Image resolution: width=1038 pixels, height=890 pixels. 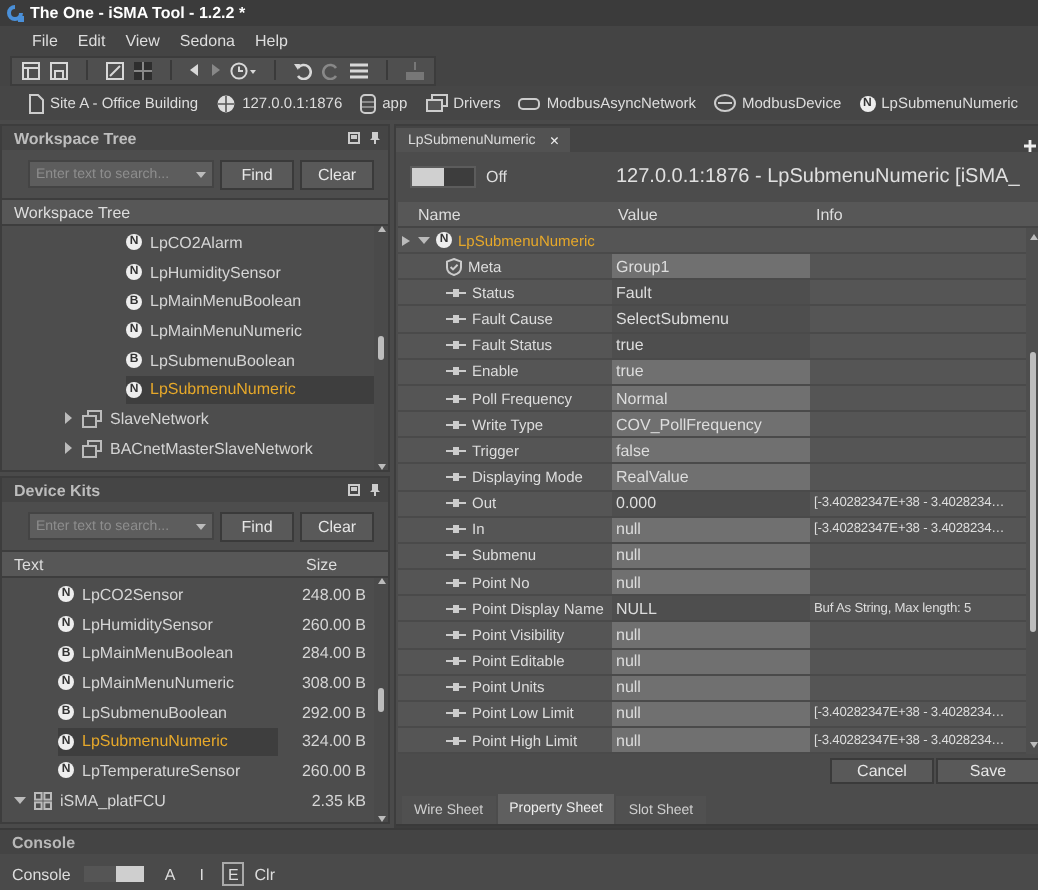 What do you see at coordinates (711, 319) in the screenshot?
I see `property-value: SelectSubmenu` at bounding box center [711, 319].